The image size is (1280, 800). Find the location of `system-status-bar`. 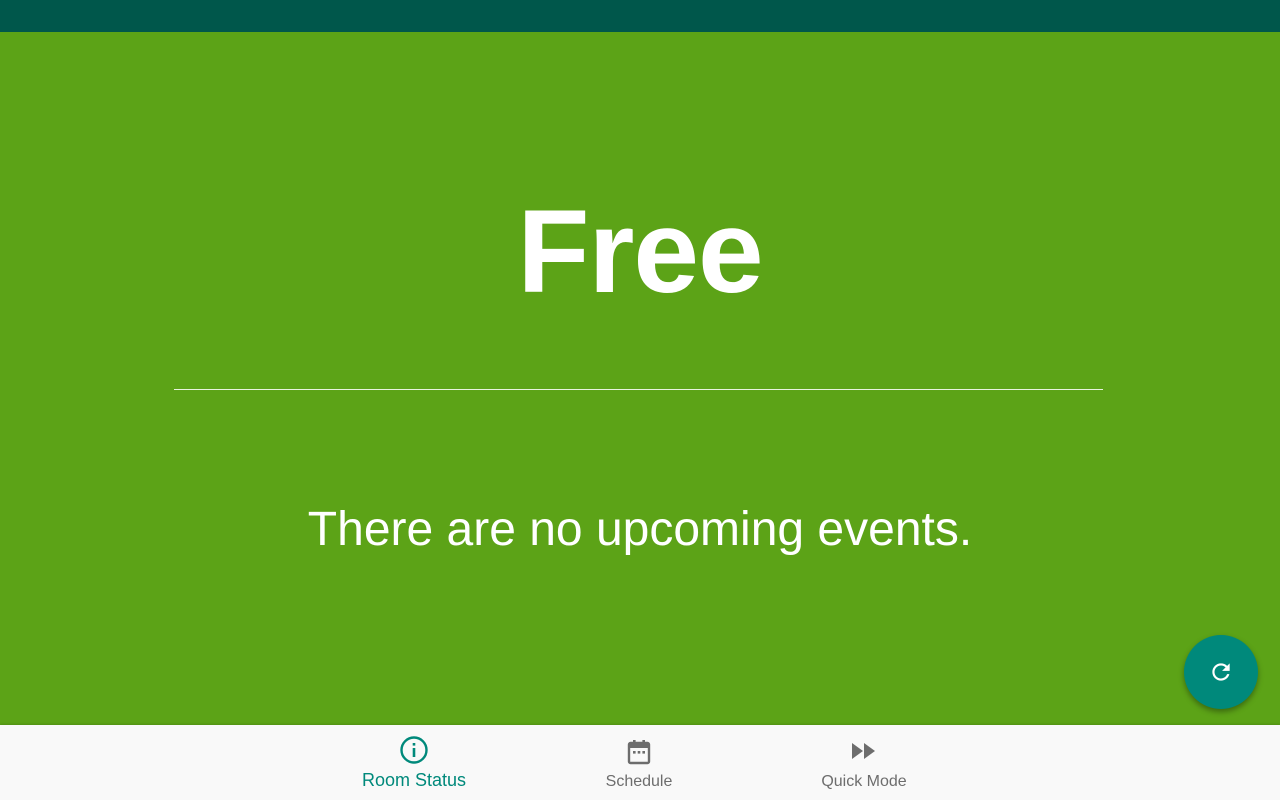

system-status-bar is located at coordinates (640, 16).